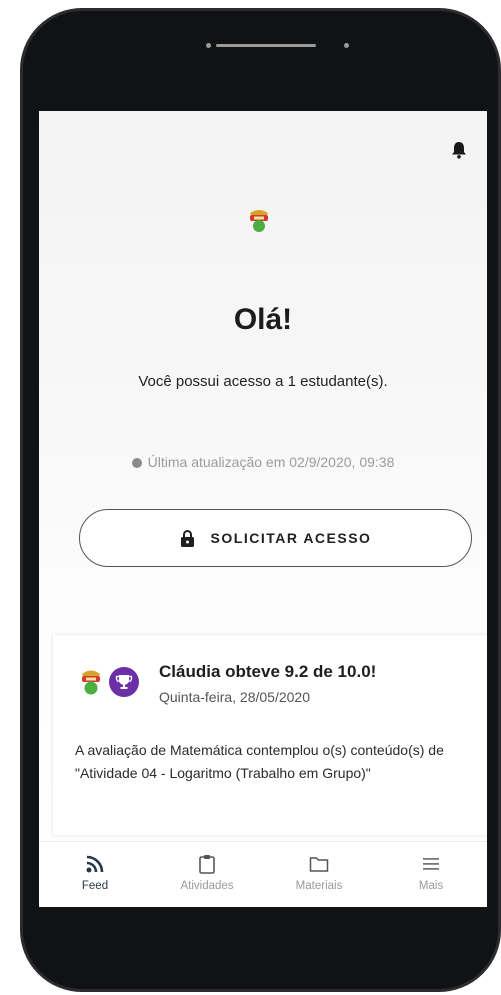 This screenshot has height=995, width=501. What do you see at coordinates (431, 886) in the screenshot?
I see `nav-label-mais: Mais` at bounding box center [431, 886].